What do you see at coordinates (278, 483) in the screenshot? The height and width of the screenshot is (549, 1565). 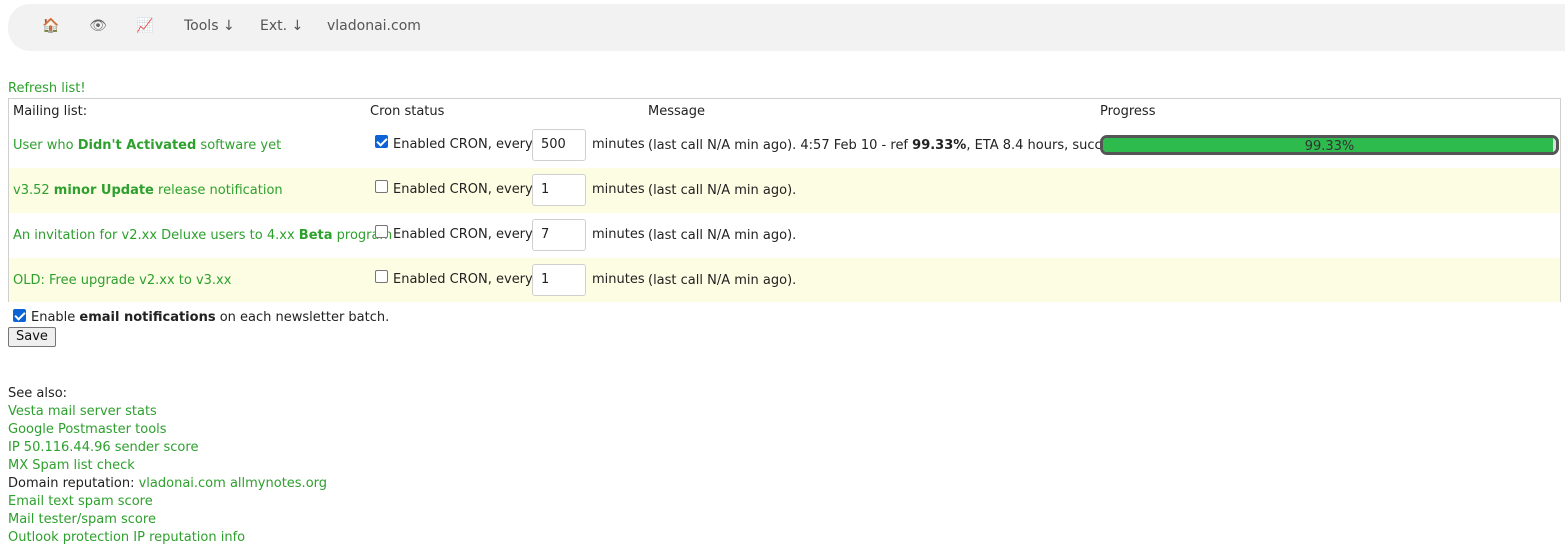 I see `domain-rep-allmynotes-link: allmynotes.org` at bounding box center [278, 483].